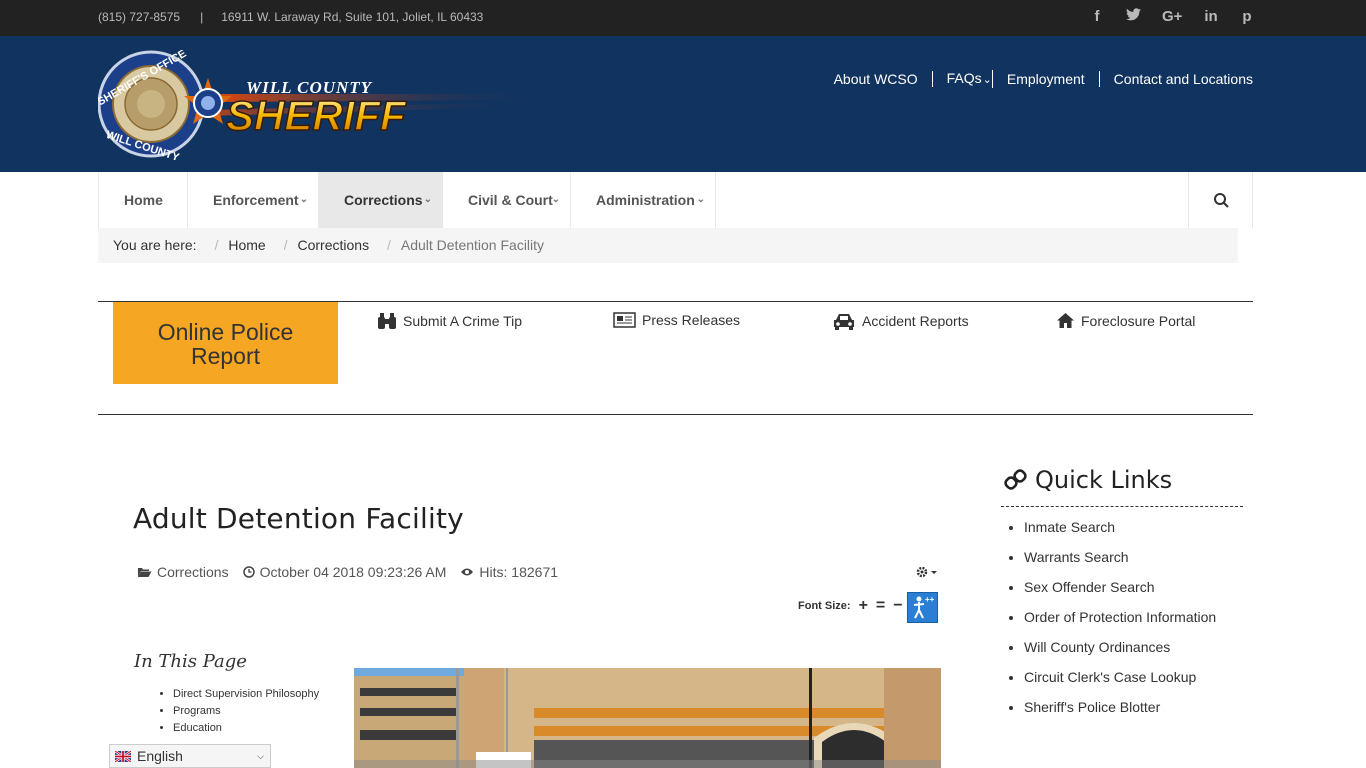 The image size is (1366, 768). Describe the element at coordinates (624, 320) in the screenshot. I see `newspaper-icon` at that location.